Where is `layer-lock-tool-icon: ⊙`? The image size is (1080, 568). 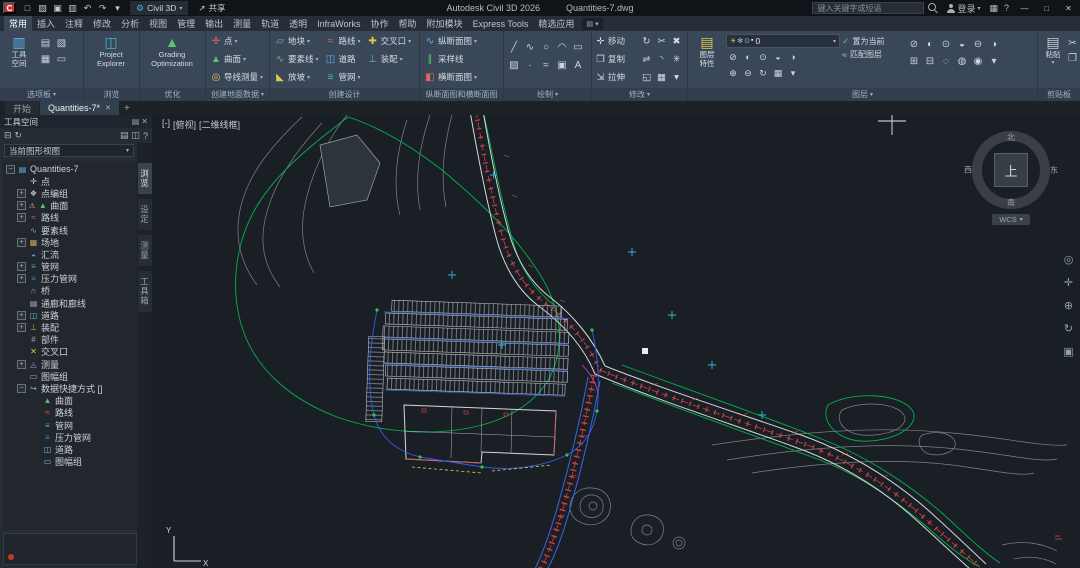
layer-lock-tool-icon: ⊙ is located at coordinates (763, 57).